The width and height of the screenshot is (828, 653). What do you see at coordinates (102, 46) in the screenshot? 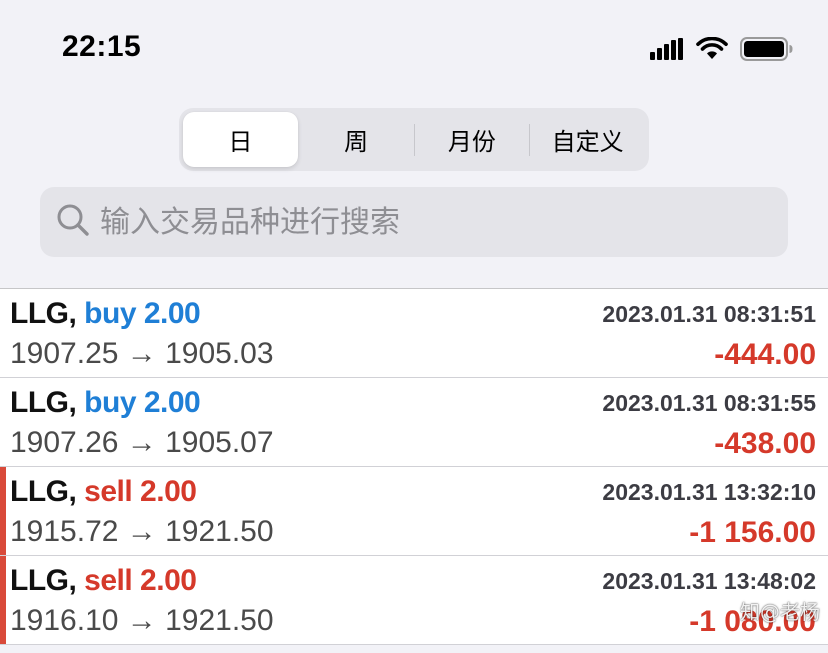
I see `status-time: 22:15` at bounding box center [102, 46].